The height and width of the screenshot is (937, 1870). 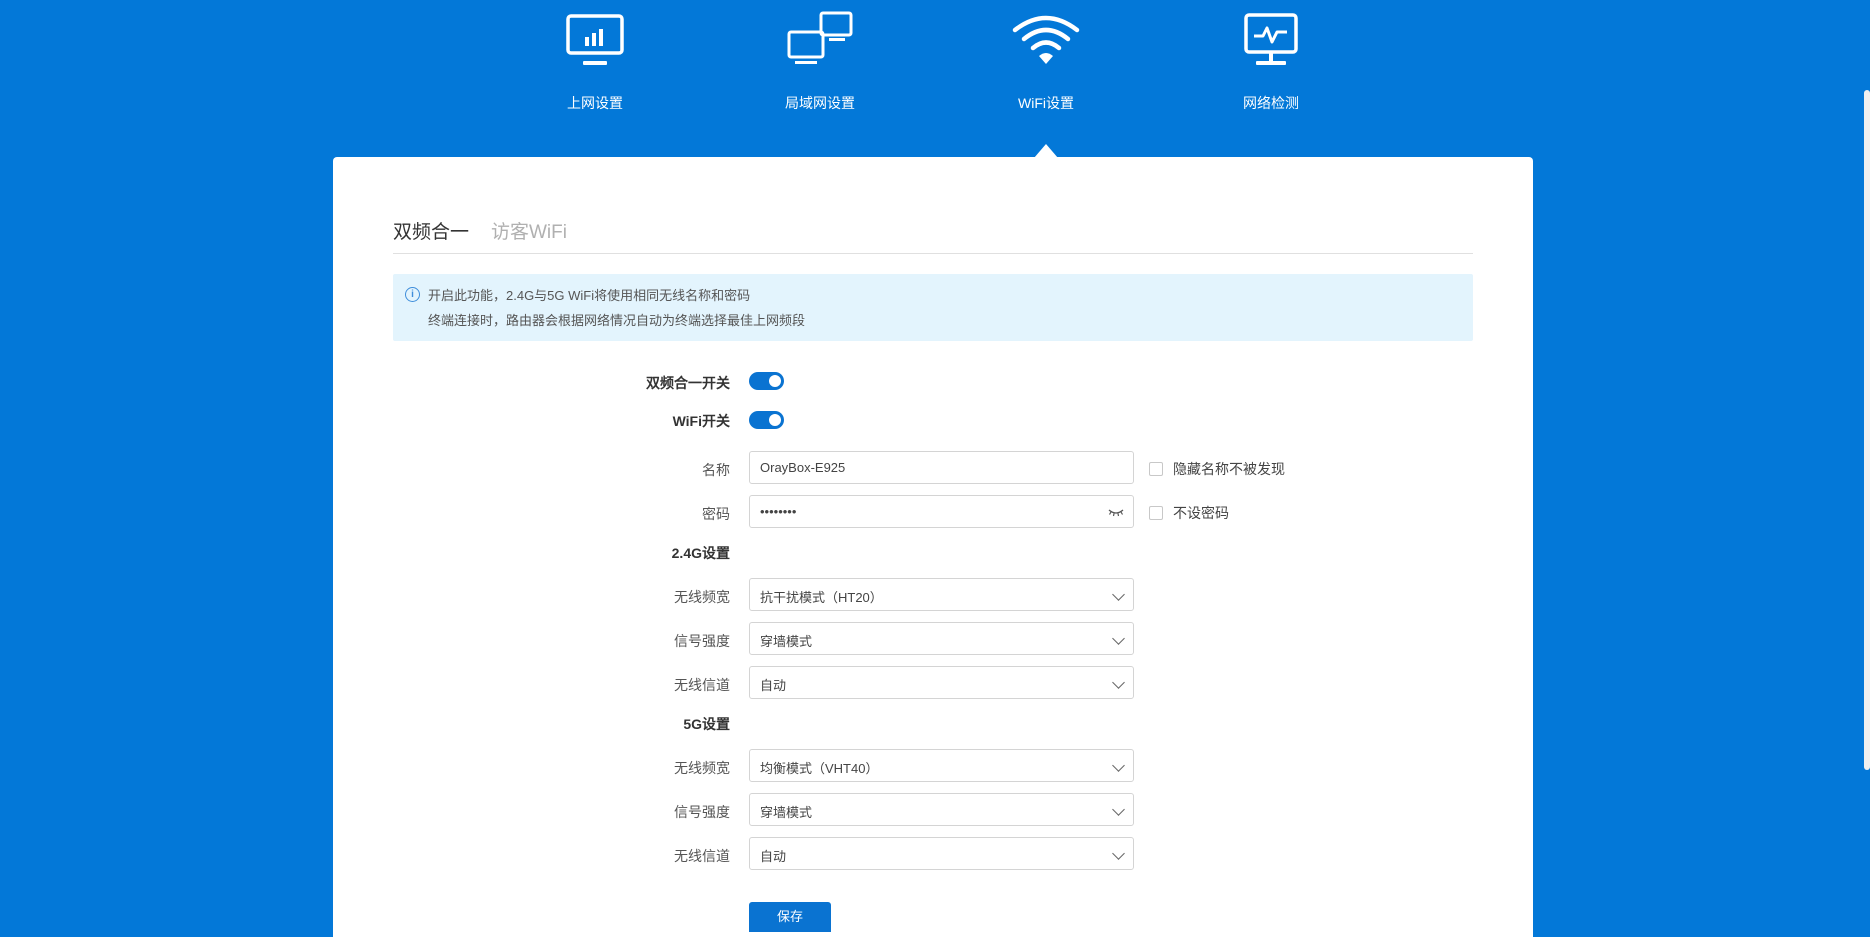 I want to click on no-password-option: 不设密码, so click(x=1189, y=513).